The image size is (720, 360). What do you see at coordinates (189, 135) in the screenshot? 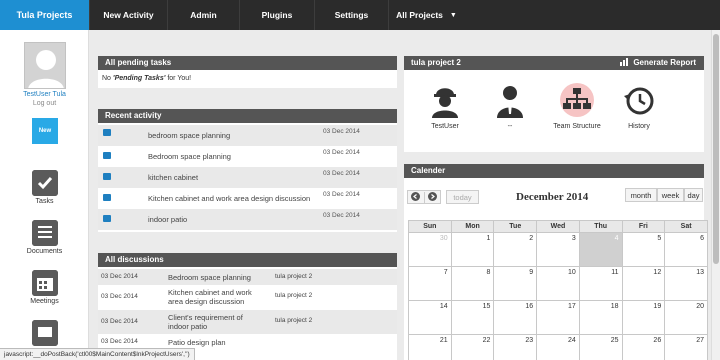
I see `activity-title: bedroom space planning` at bounding box center [189, 135].